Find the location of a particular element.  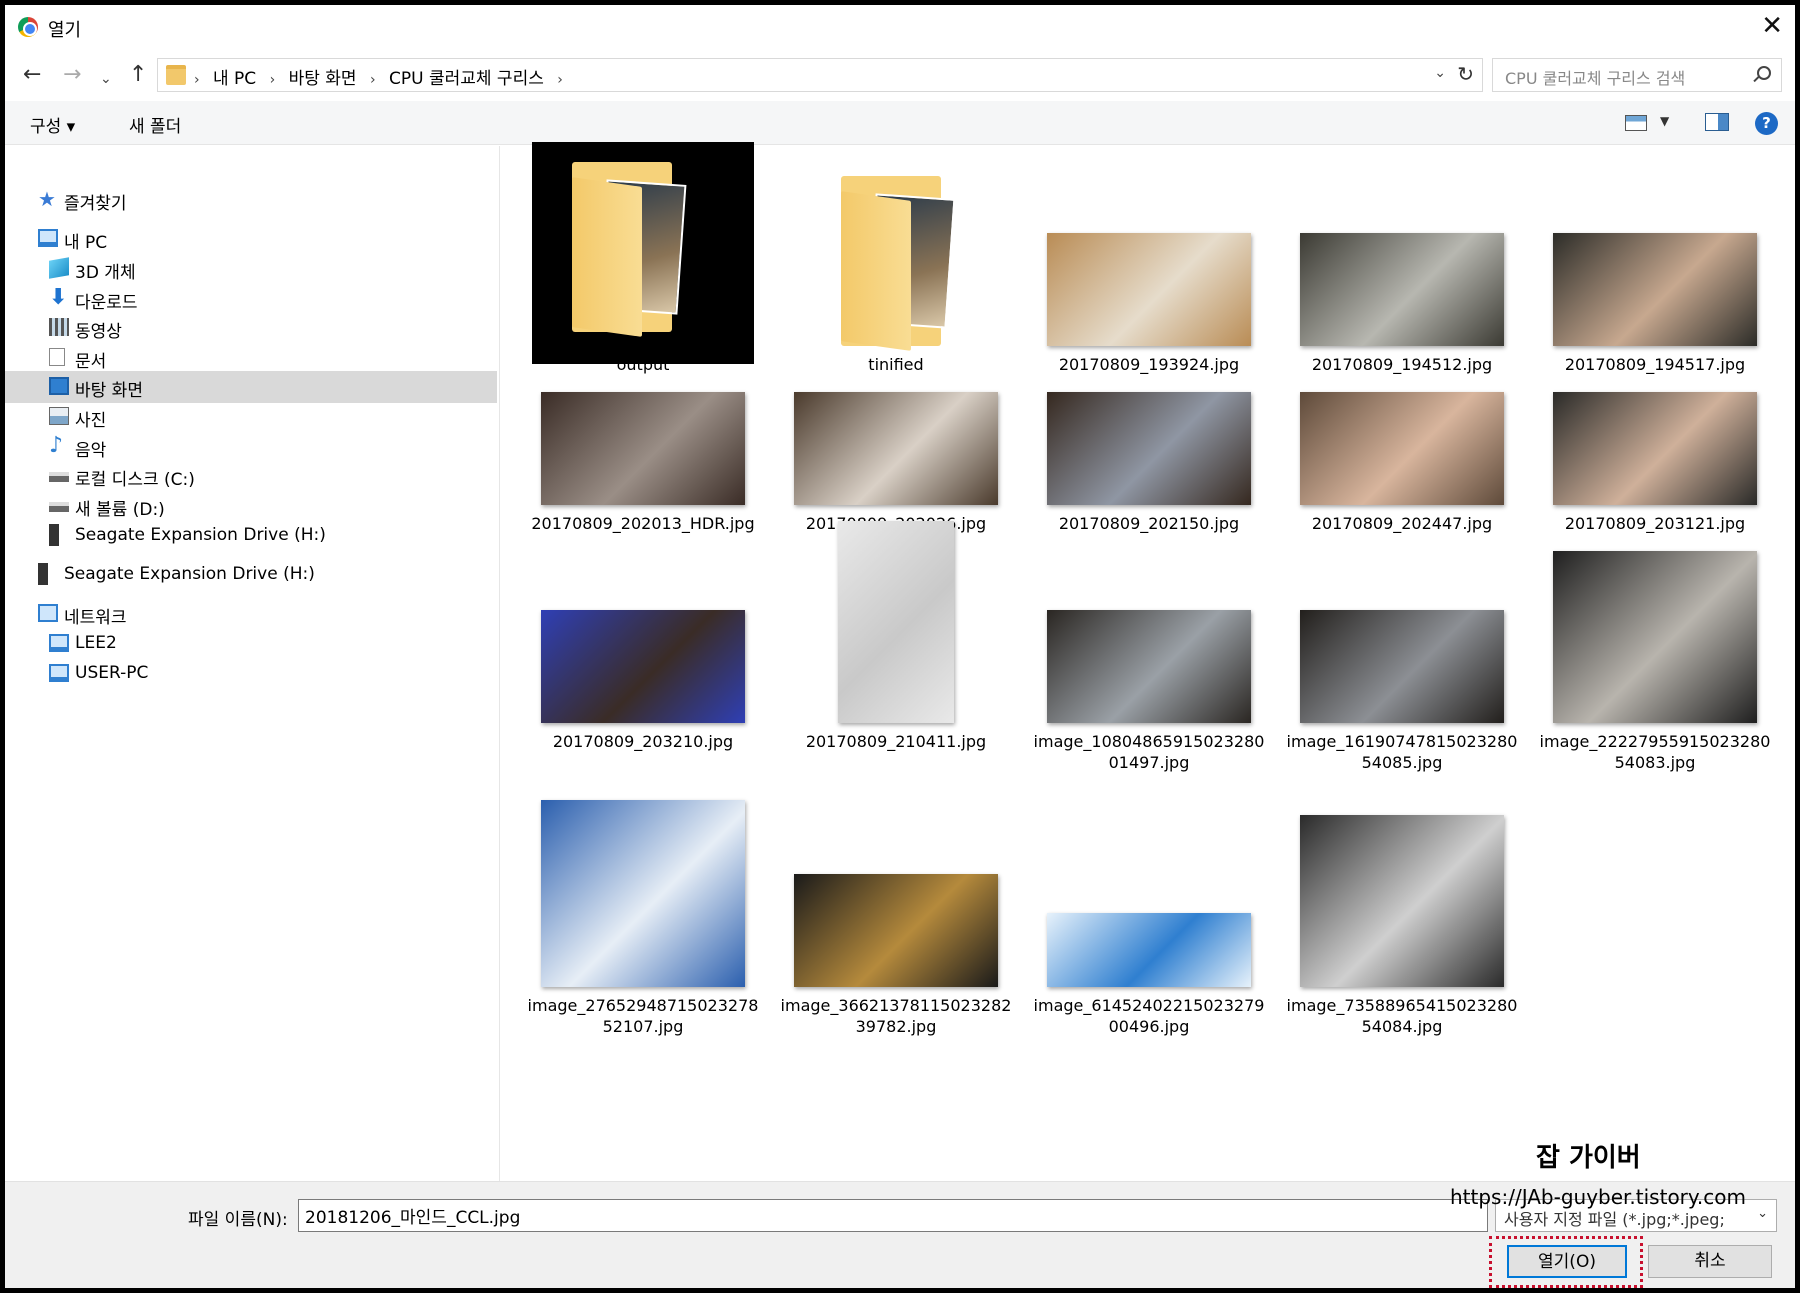

watermark-url: https://JAb-guyber.tistory.com is located at coordinates (1598, 1197).